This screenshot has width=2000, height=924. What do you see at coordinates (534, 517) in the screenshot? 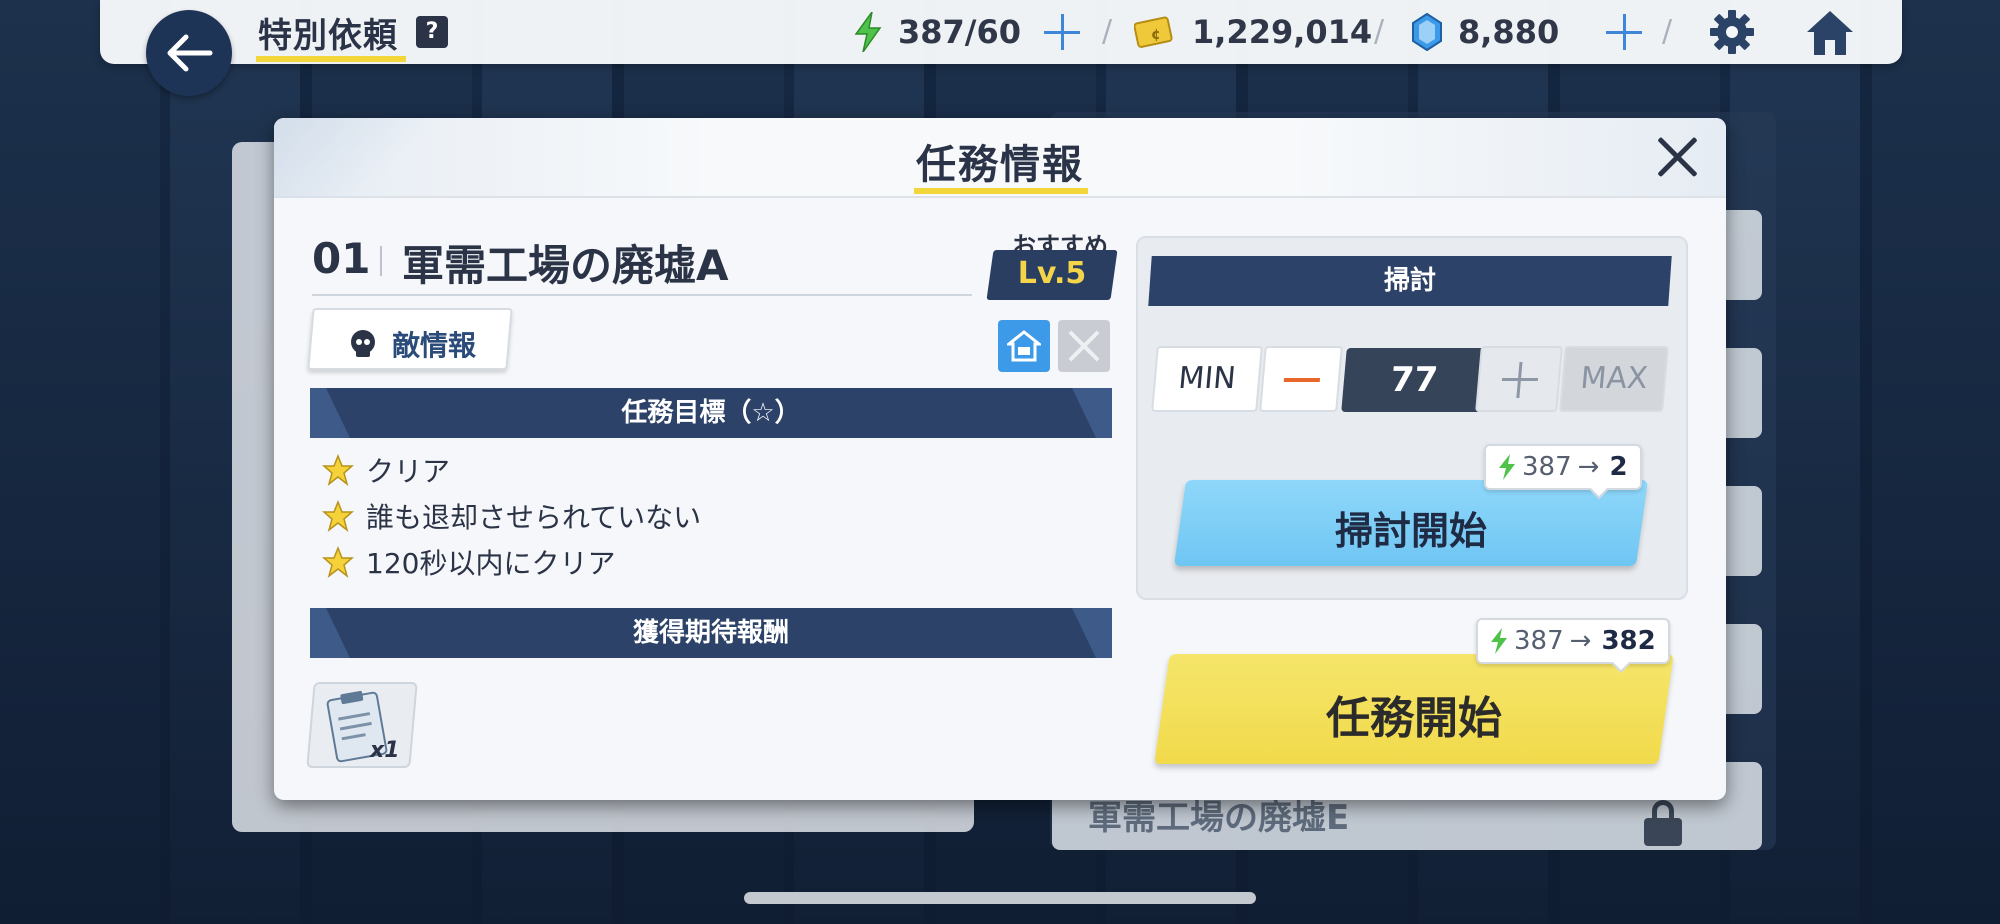
I see `objective-text: 誰も退却させられていない` at bounding box center [534, 517].